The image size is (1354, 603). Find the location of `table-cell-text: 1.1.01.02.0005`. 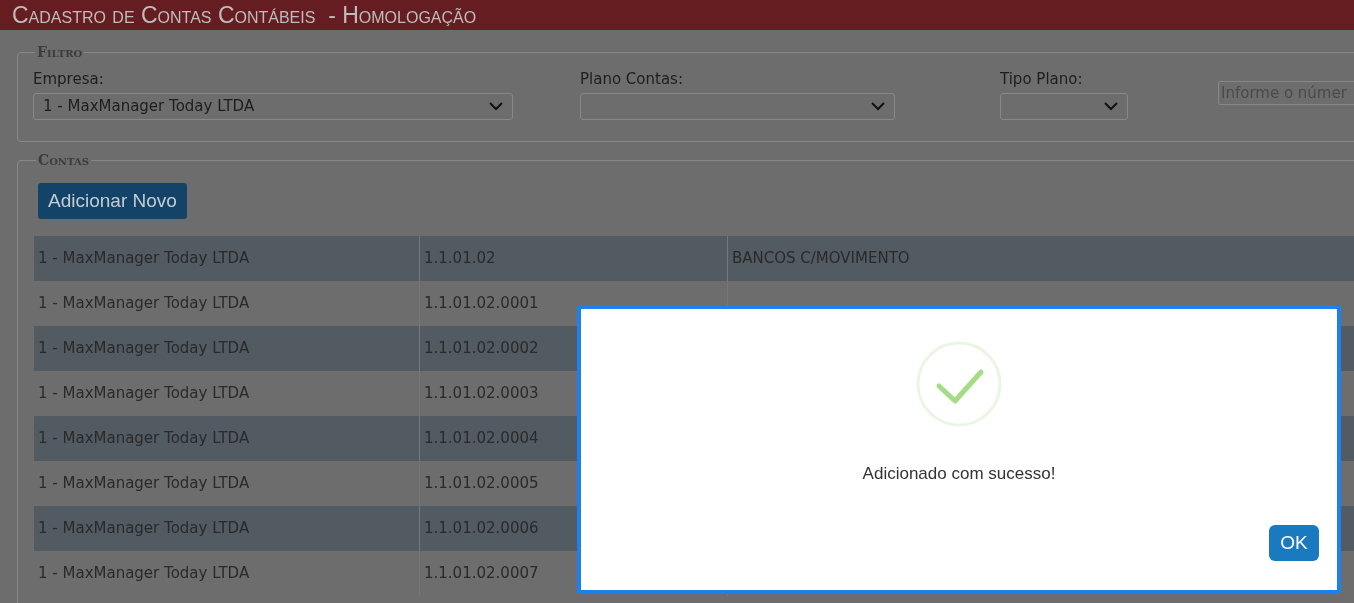

table-cell-text: 1.1.01.02.0005 is located at coordinates (481, 484).